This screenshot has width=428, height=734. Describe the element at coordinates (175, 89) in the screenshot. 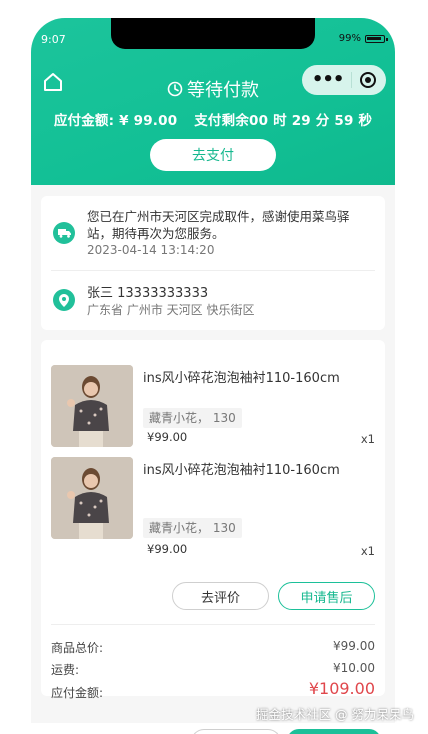

I see `clock-icon` at that location.